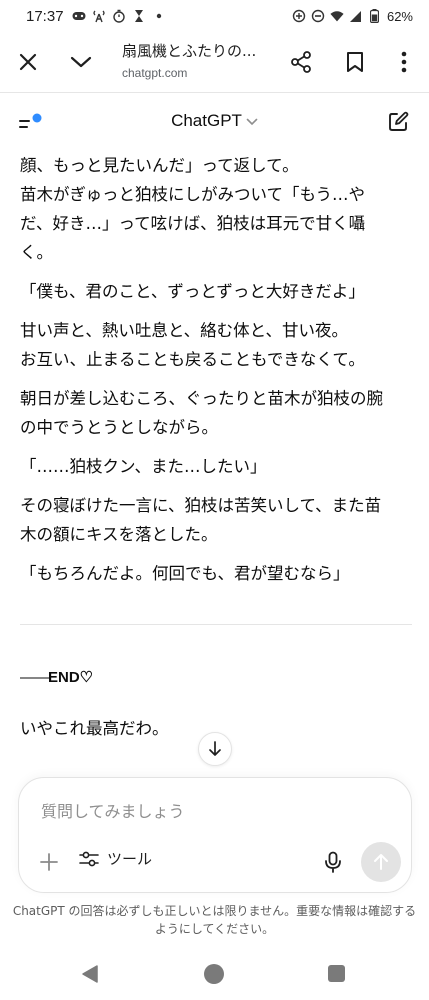 The height and width of the screenshot is (1000, 429). Describe the element at coordinates (192, 291) in the screenshot. I see `text-line: 「僕も、君のこと、ずっとずっと大好きだよ」` at that location.